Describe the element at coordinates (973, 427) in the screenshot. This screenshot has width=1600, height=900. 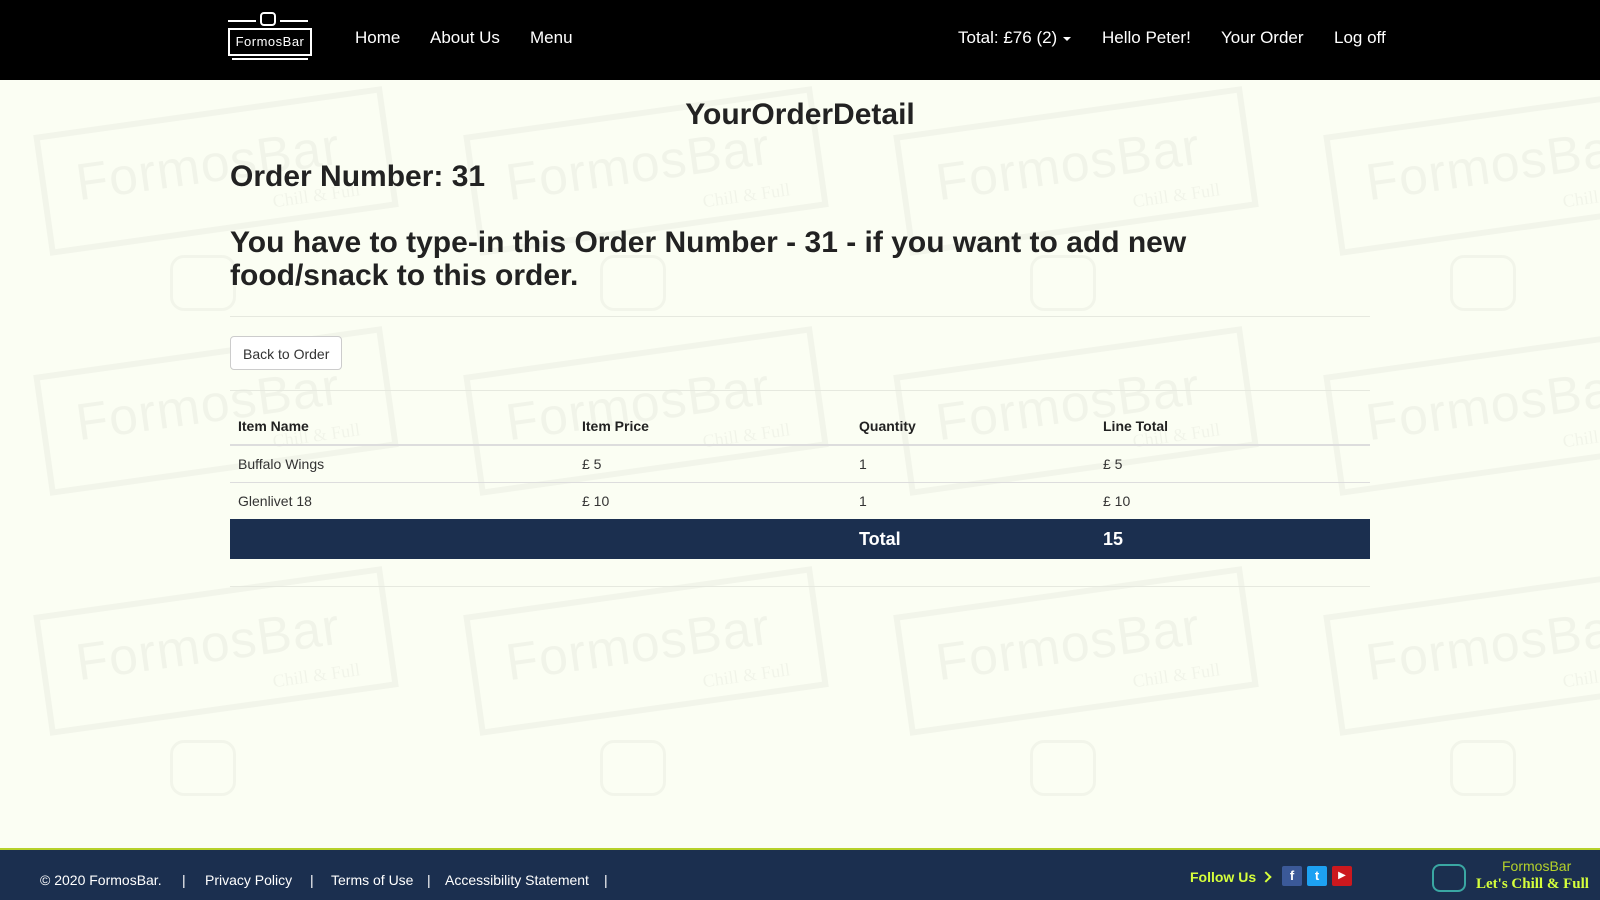
I see `column-header: Quantity` at that location.